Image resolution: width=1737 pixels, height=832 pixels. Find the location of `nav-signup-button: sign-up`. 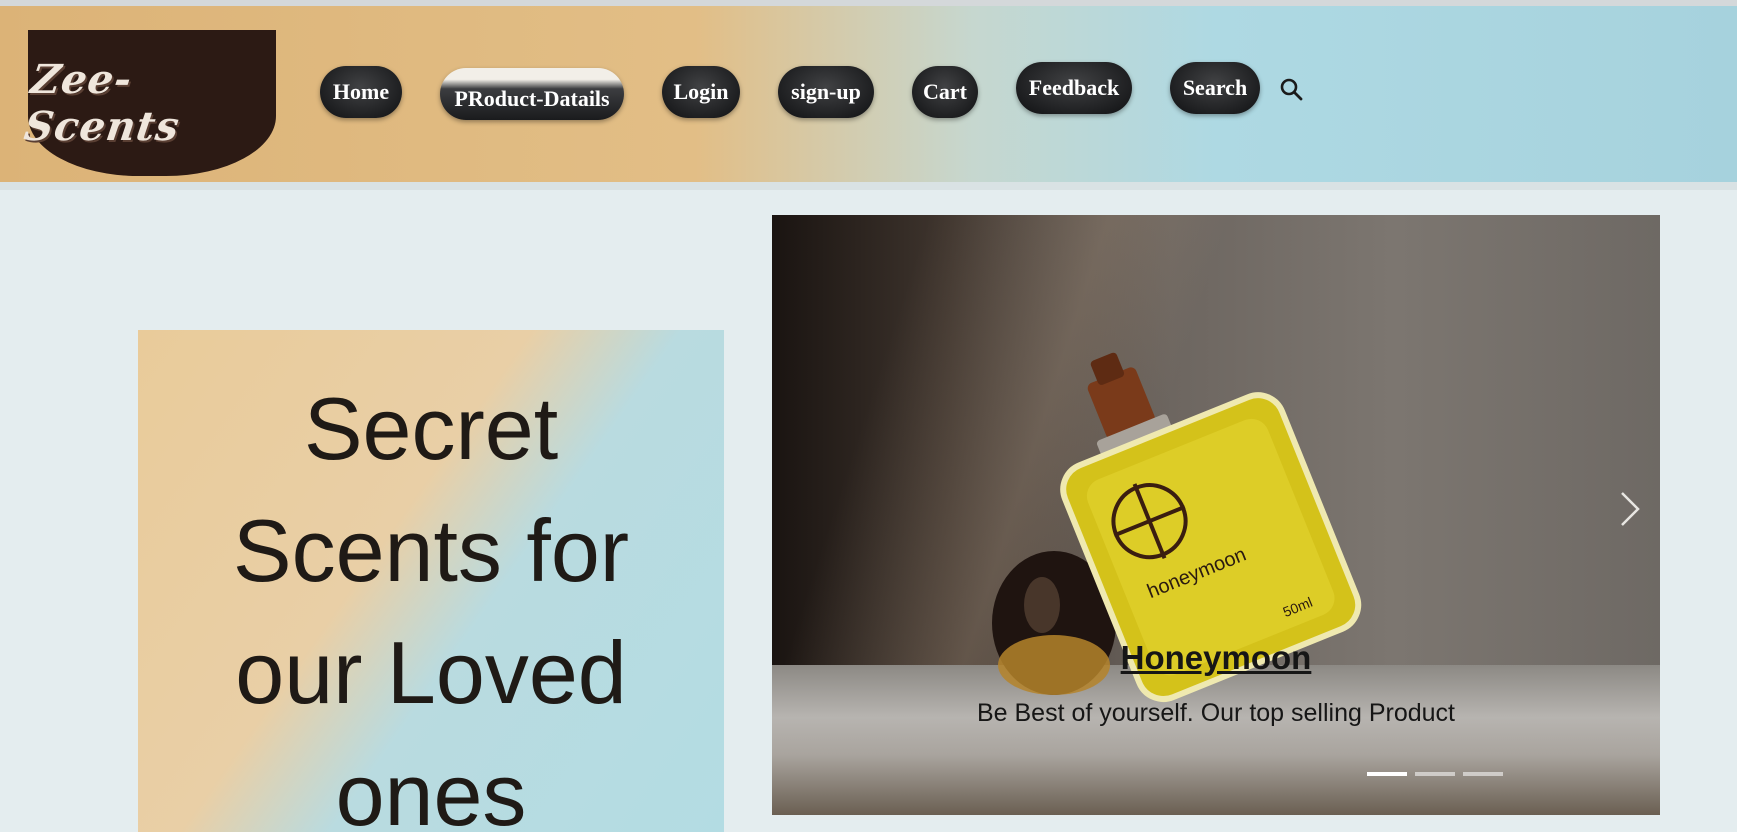

nav-signup-button: sign-up is located at coordinates (826, 92).